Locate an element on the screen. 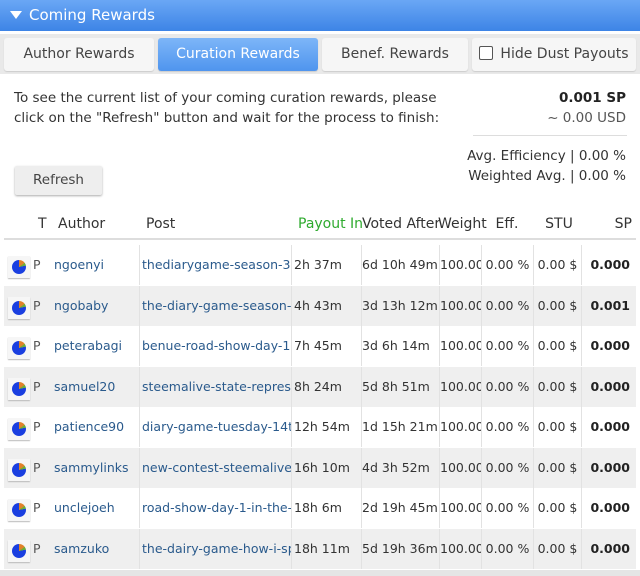 This screenshot has height=576, width=640. cell-voted: 4d 3h 52m is located at coordinates (401, 467).